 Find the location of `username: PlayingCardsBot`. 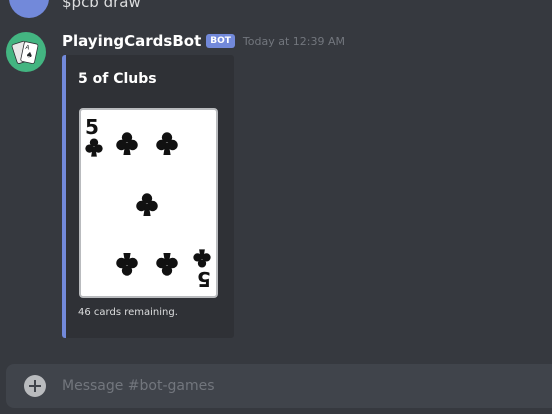

username: PlayingCardsBot is located at coordinates (131, 41).